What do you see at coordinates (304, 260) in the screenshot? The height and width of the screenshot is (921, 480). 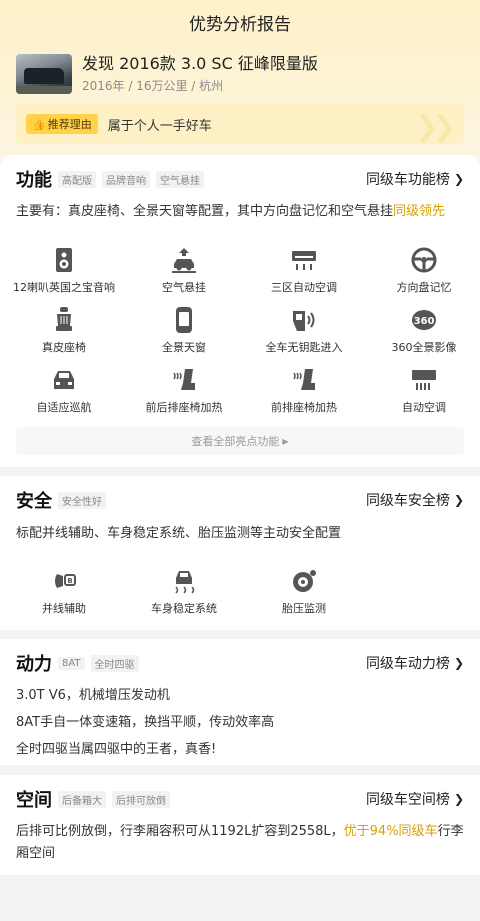 I see `tri-zone-ac-icon` at bounding box center [304, 260].